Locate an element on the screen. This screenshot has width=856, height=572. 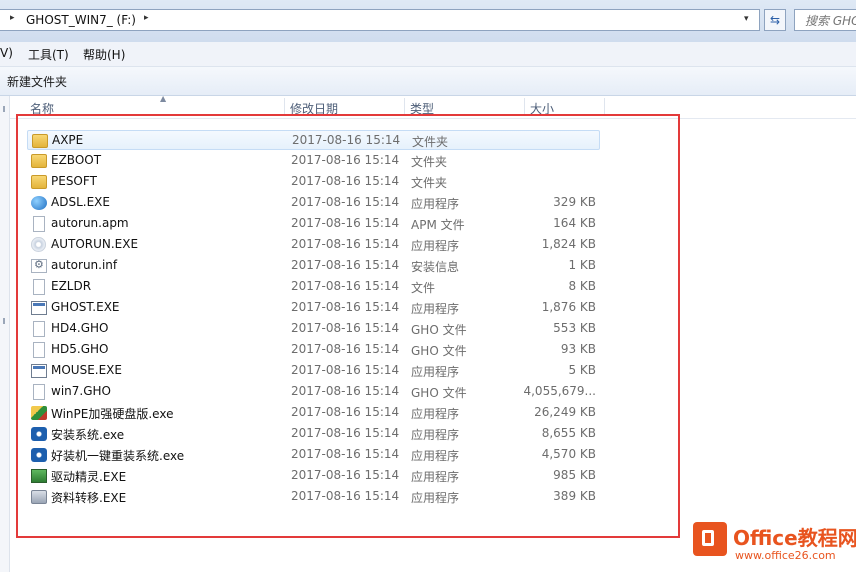
address-dropdown-icon: ▾ is located at coordinates (746, 19).